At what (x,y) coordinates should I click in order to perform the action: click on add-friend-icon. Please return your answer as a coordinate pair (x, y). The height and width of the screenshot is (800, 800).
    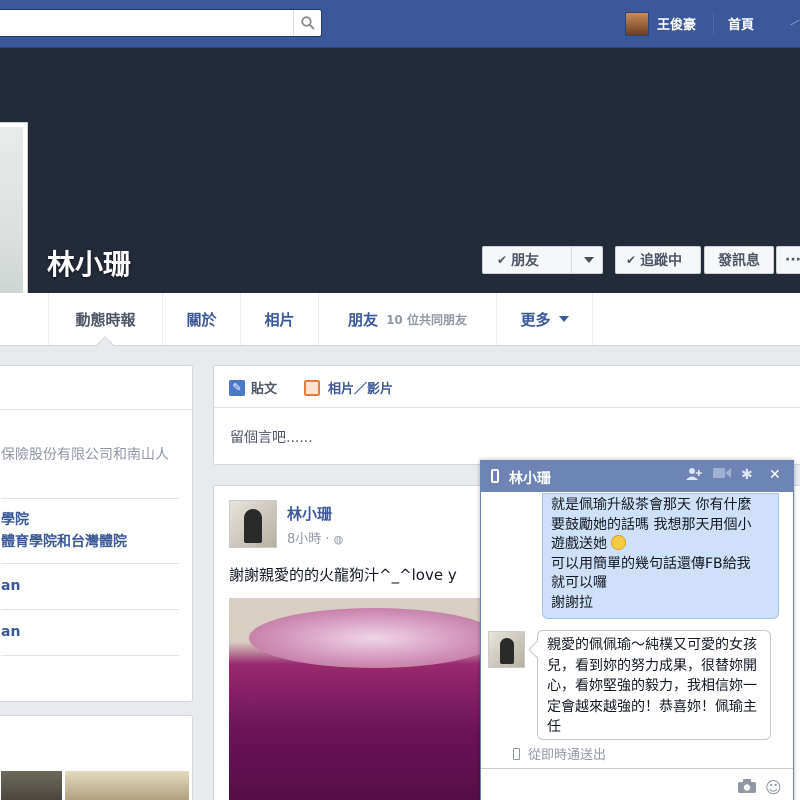
    Looking at the image, I should click on (694, 476).